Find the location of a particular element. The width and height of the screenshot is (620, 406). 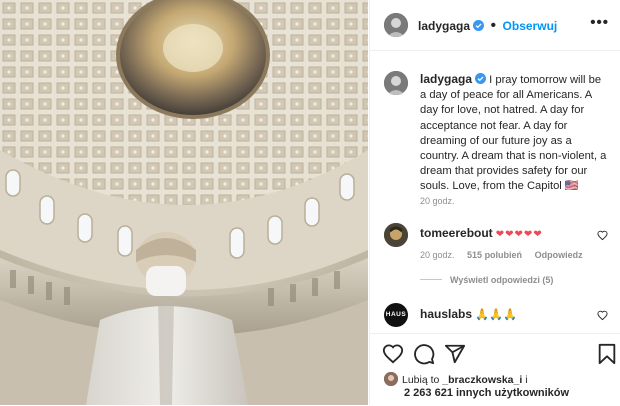

liked-by-connector: i is located at coordinates (526, 380).